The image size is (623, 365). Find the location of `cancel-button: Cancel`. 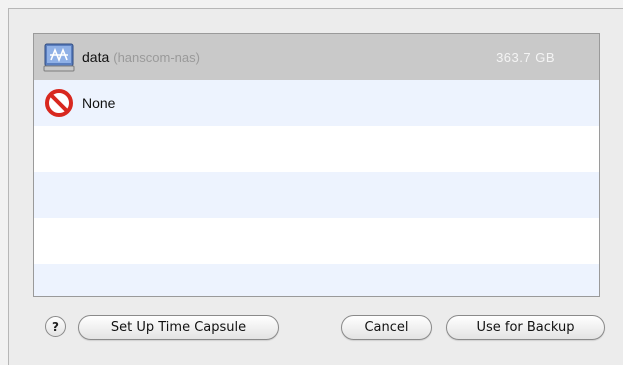

cancel-button: Cancel is located at coordinates (386, 327).